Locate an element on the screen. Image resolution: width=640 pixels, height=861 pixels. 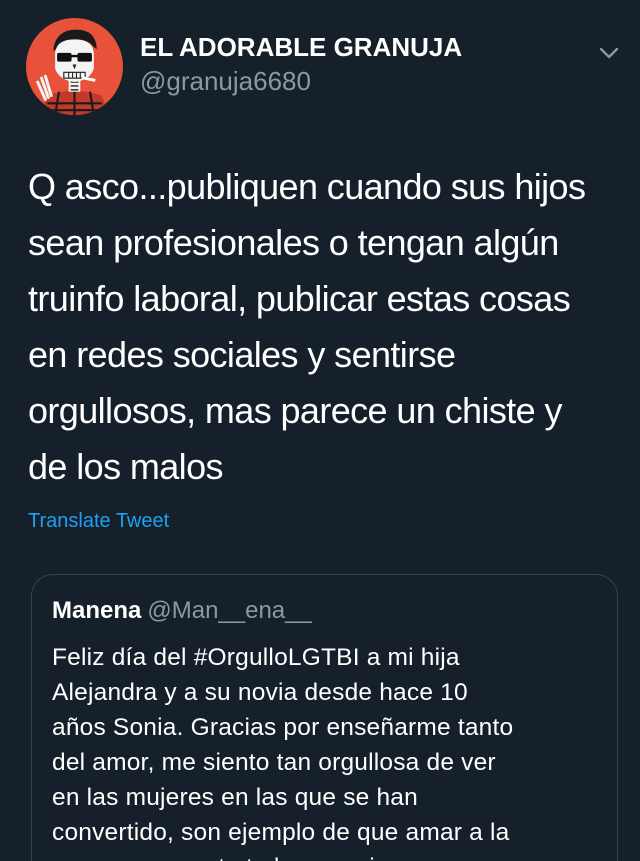
chevron-down-icon is located at coordinates (609, 53).